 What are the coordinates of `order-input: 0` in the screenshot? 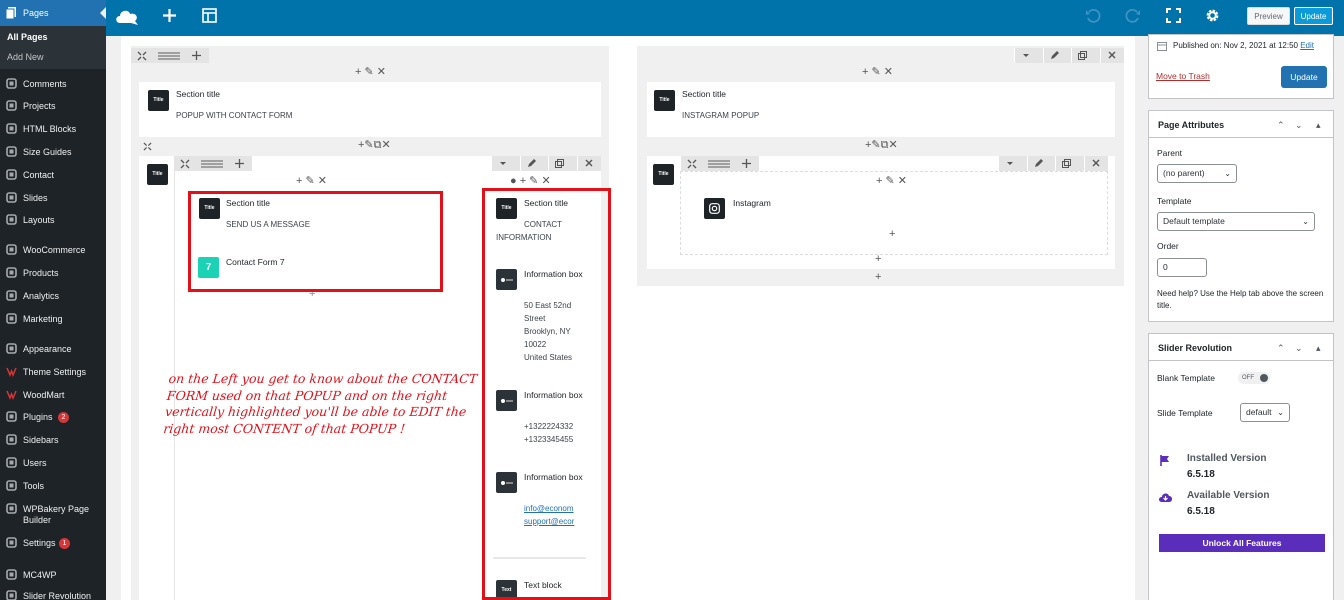 It's located at (1182, 267).